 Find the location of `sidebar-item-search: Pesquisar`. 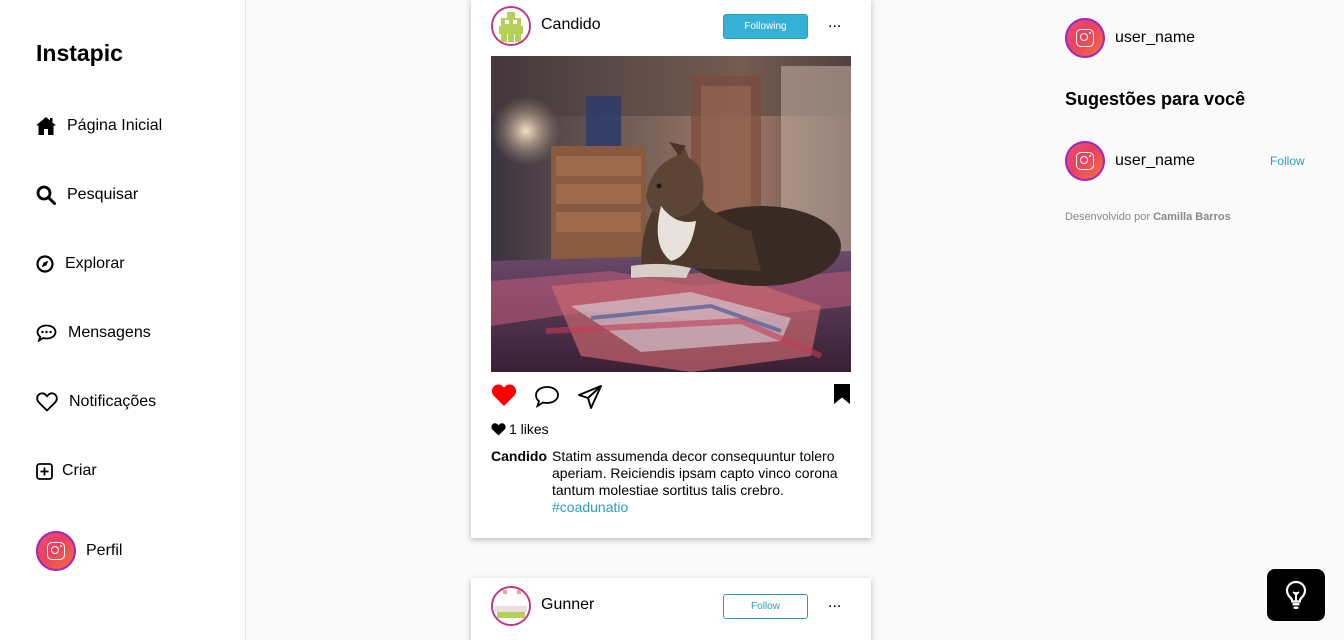

sidebar-item-search: Pesquisar is located at coordinates (87, 195).